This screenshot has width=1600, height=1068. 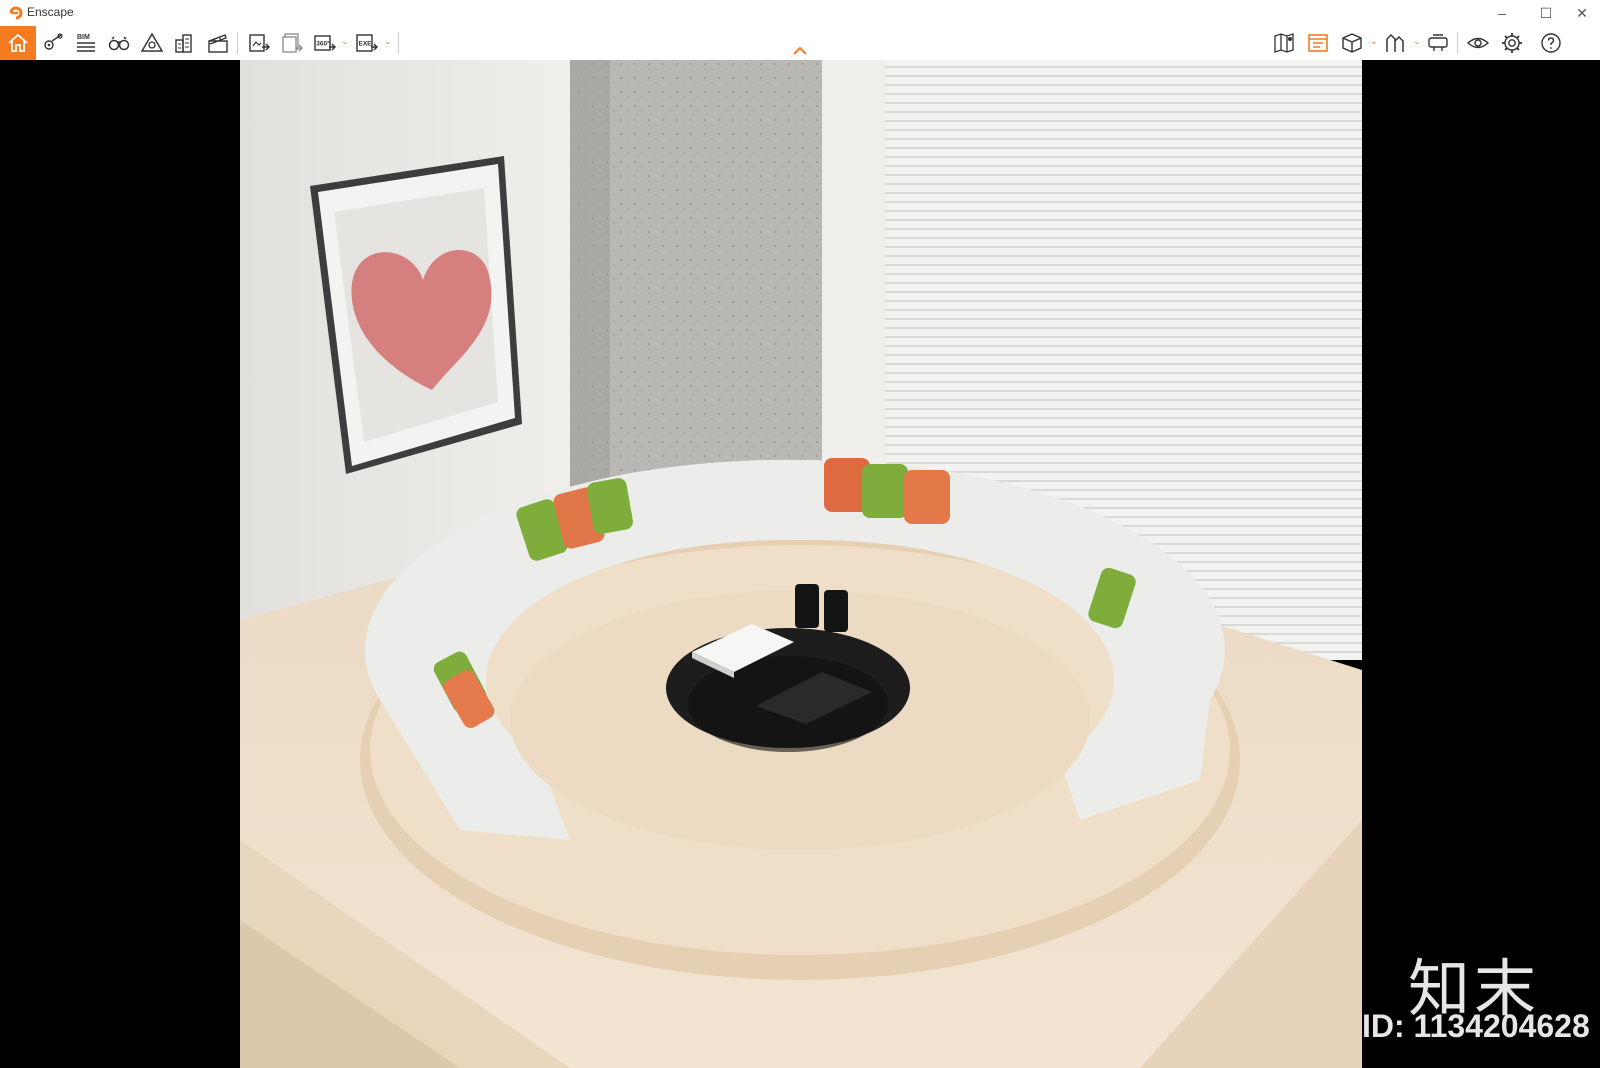 What do you see at coordinates (800, 13) in the screenshot?
I see `title-bar: Enscape – ☐ ✕` at bounding box center [800, 13].